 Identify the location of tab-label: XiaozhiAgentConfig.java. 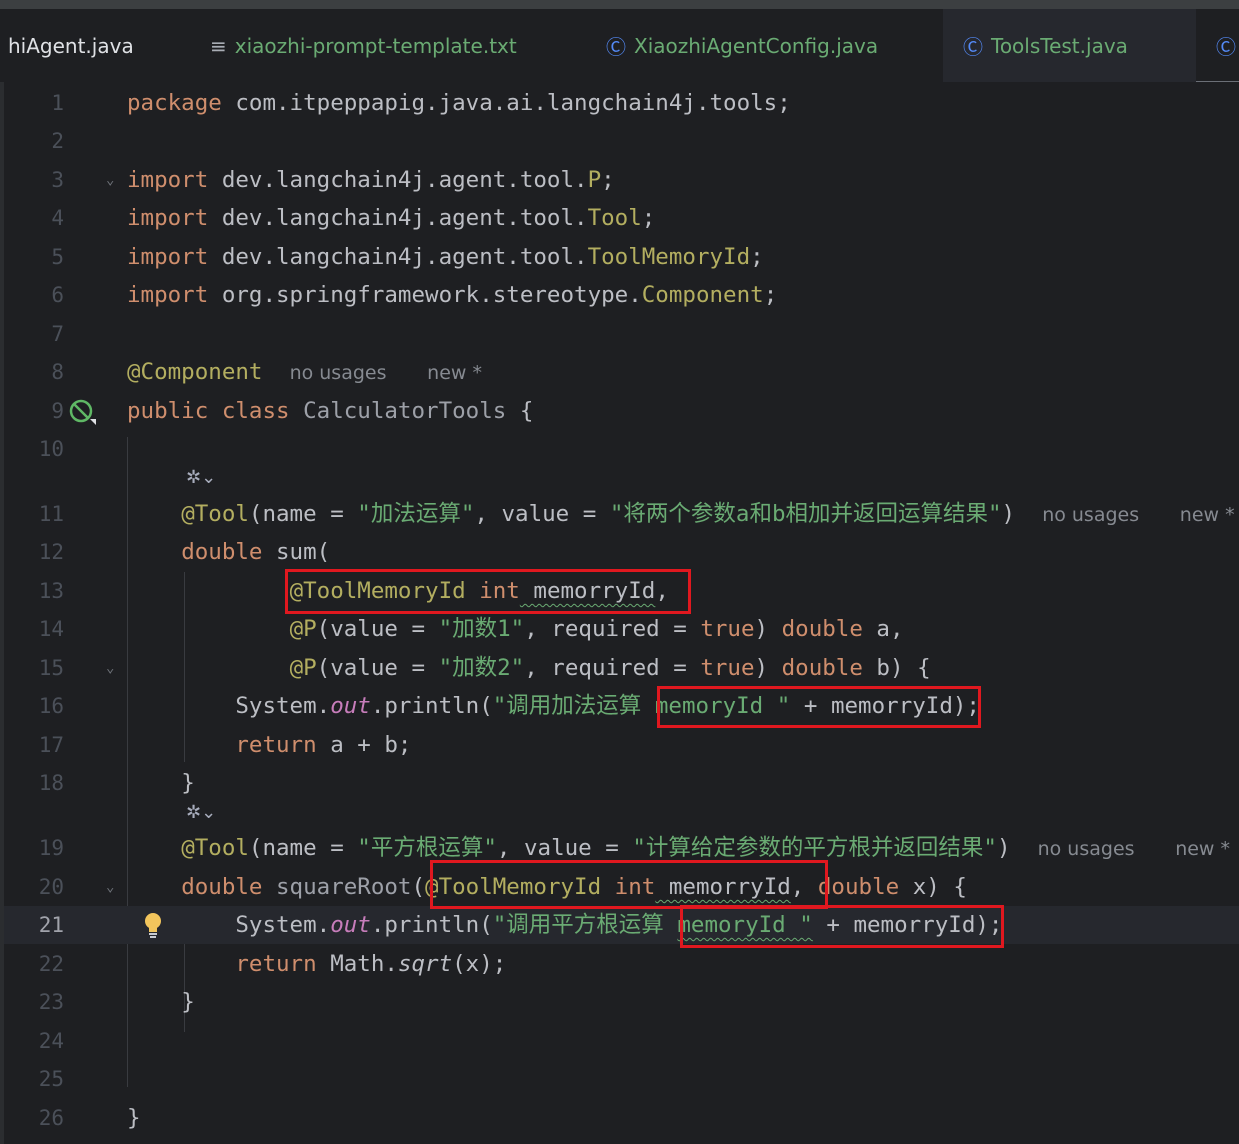
(756, 45).